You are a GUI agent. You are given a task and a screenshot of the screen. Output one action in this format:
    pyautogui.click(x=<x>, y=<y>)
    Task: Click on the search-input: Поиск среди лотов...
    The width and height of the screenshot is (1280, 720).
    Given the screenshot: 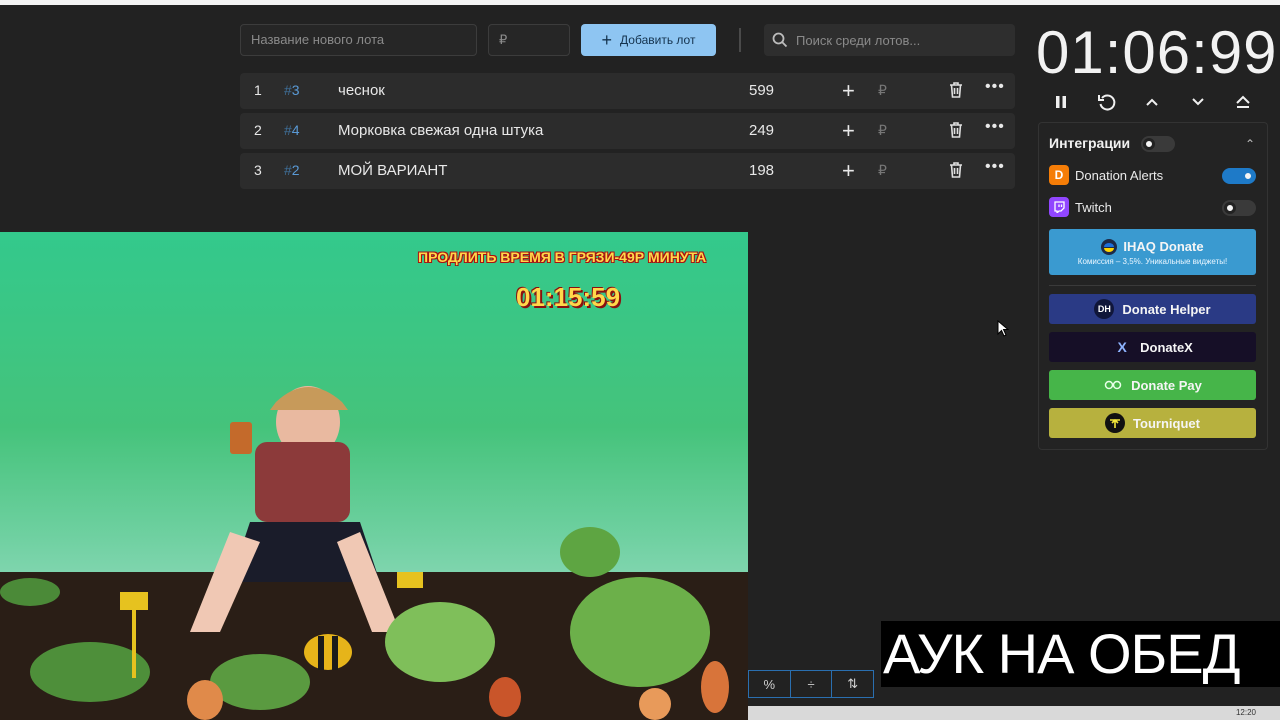 What is the action you would take?
    pyautogui.click(x=889, y=40)
    